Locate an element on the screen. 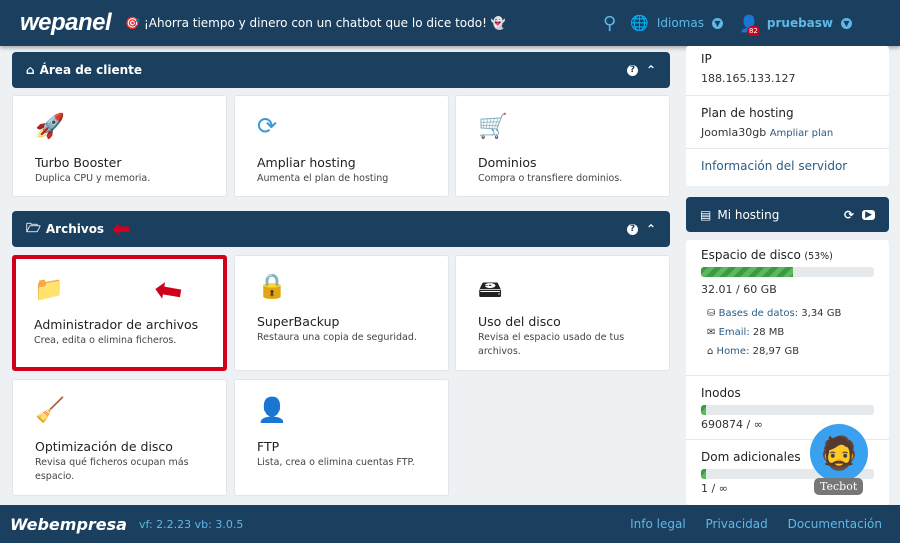 This screenshot has width=900, height=543. card-desc: Aumenta el plan de hosting is located at coordinates (323, 178).